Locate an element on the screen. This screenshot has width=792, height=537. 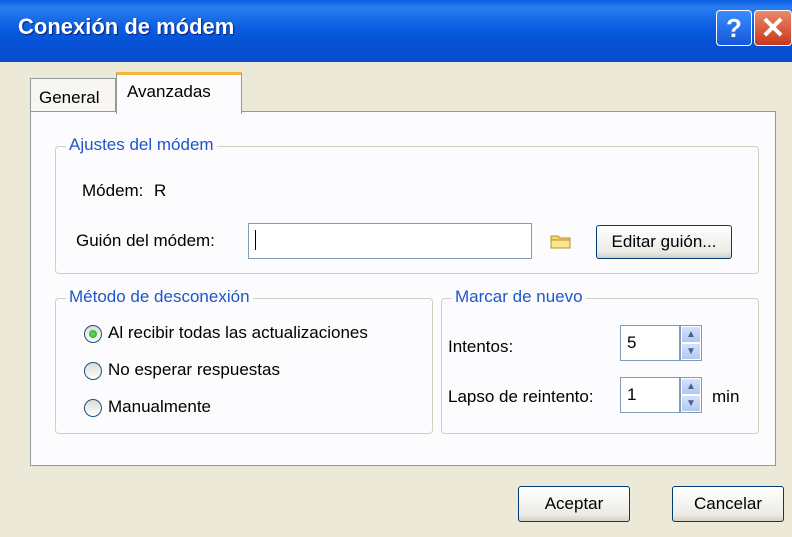
close-button: ✕ is located at coordinates (773, 28).